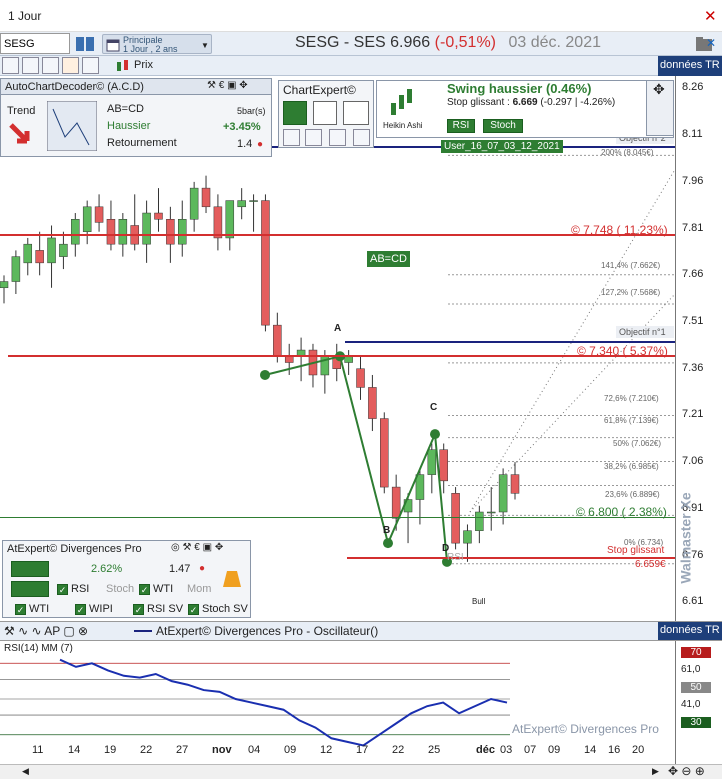 Image resolution: width=722 pixels, height=779 pixels. What do you see at coordinates (632, 494) in the screenshot?
I see `fib-23-label: 23,6% (6.889€)` at bounding box center [632, 494].